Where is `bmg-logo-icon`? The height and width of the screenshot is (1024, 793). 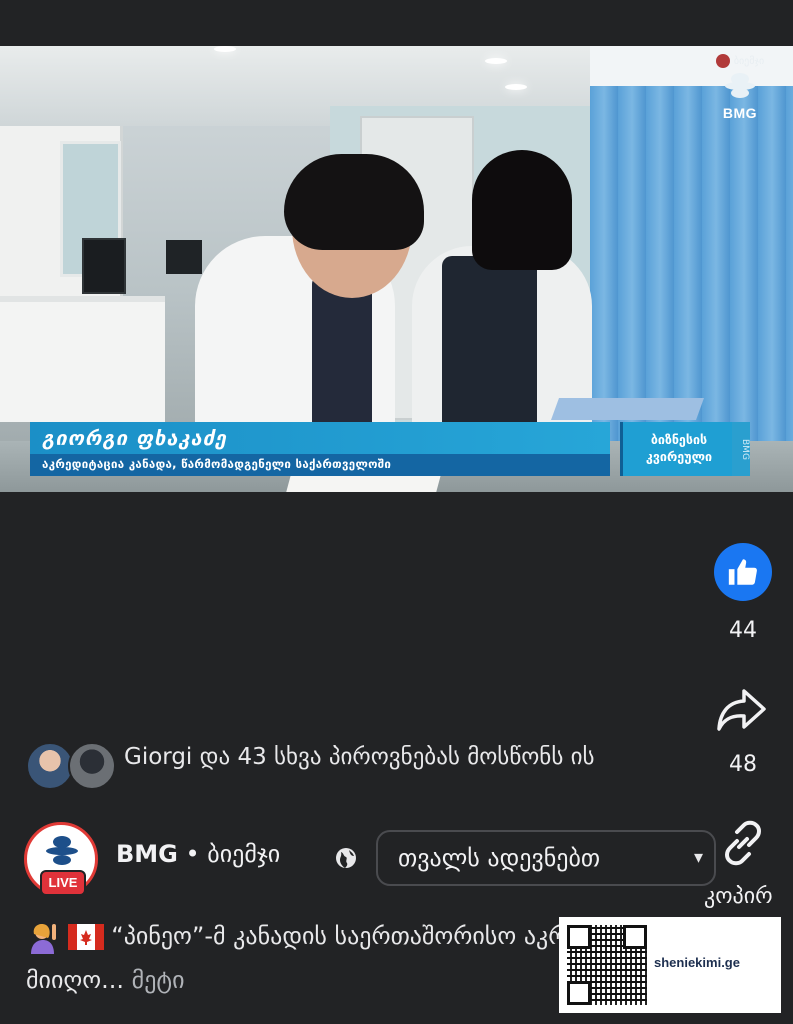 bmg-logo-icon is located at coordinates (62, 850).